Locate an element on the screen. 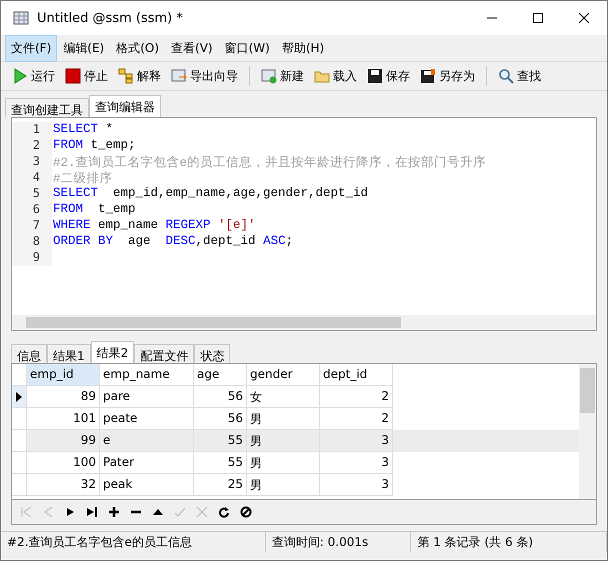 This screenshot has width=608, height=561. code-line: FROM t_emp; is located at coordinates (94, 146).